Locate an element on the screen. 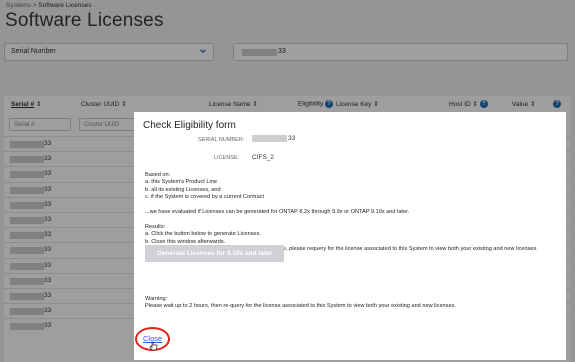  serial-value: 33 is located at coordinates (273, 138).